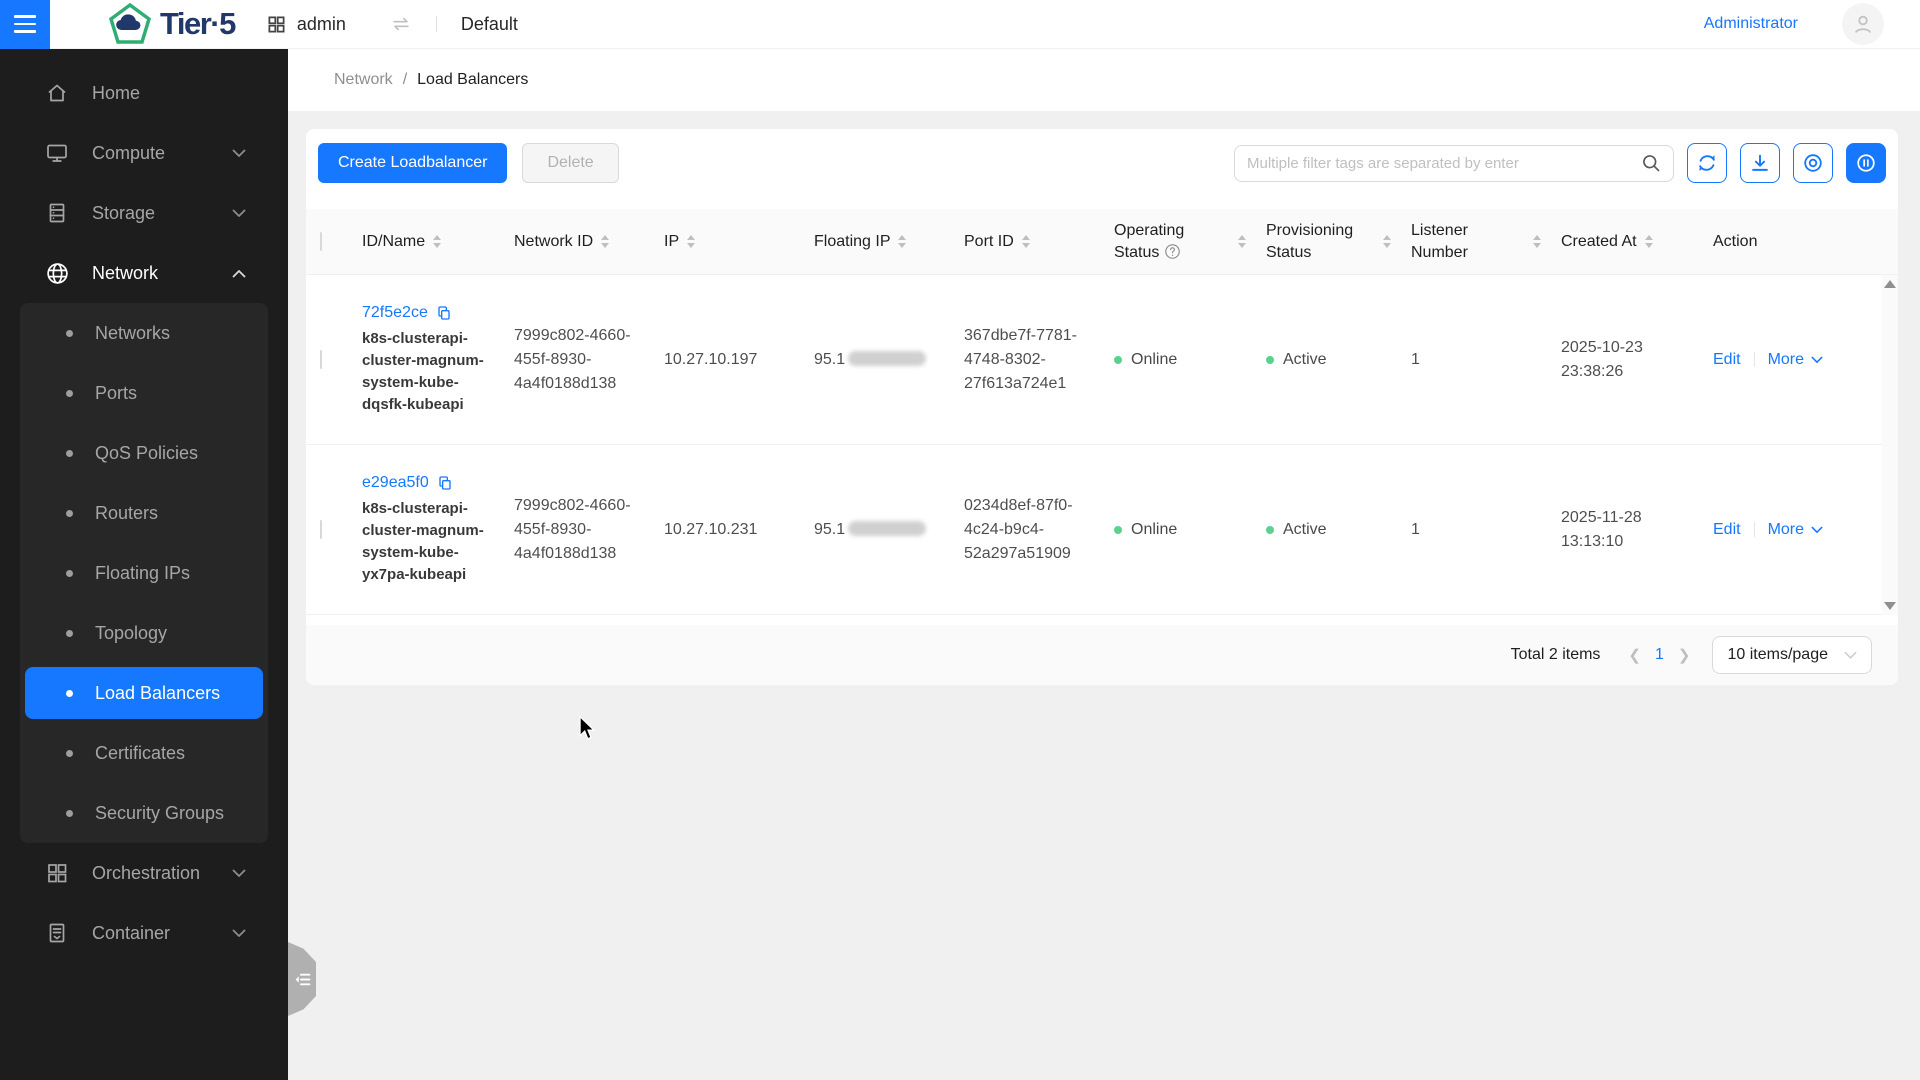 The width and height of the screenshot is (1920, 1080). What do you see at coordinates (1684, 655) in the screenshot?
I see `next-page-button: ❯` at bounding box center [1684, 655].